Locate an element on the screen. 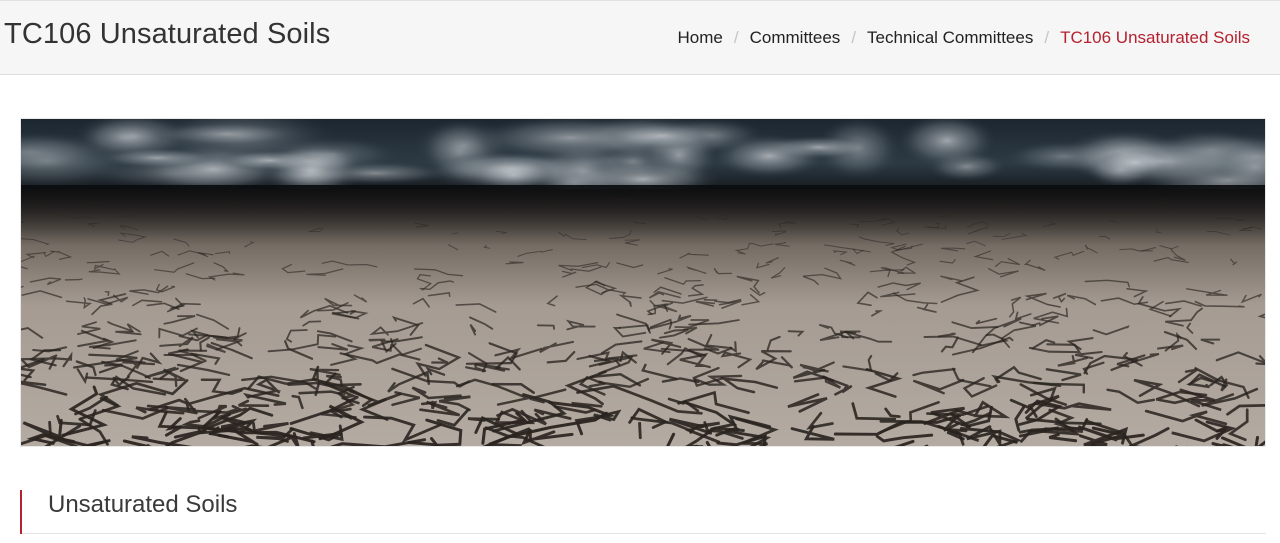  breadcrumb-committees: Committees is located at coordinates (795, 38).